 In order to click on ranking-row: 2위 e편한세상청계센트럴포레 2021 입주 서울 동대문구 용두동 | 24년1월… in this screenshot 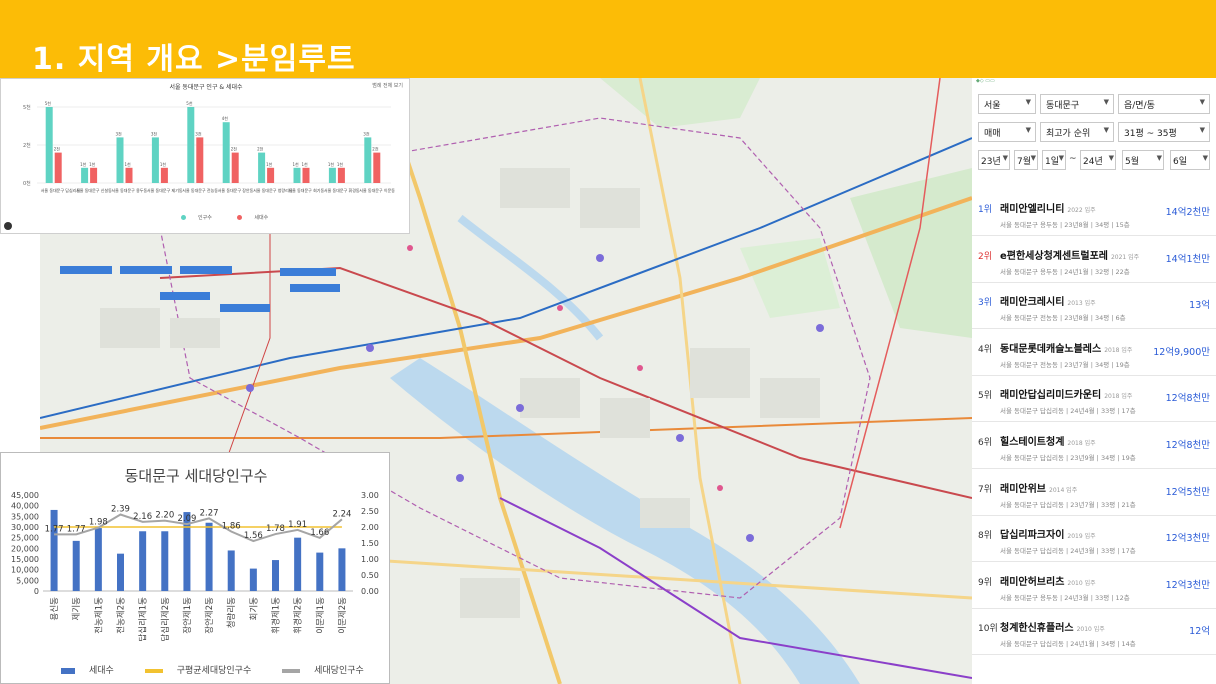, I will do `click(1094, 260)`.